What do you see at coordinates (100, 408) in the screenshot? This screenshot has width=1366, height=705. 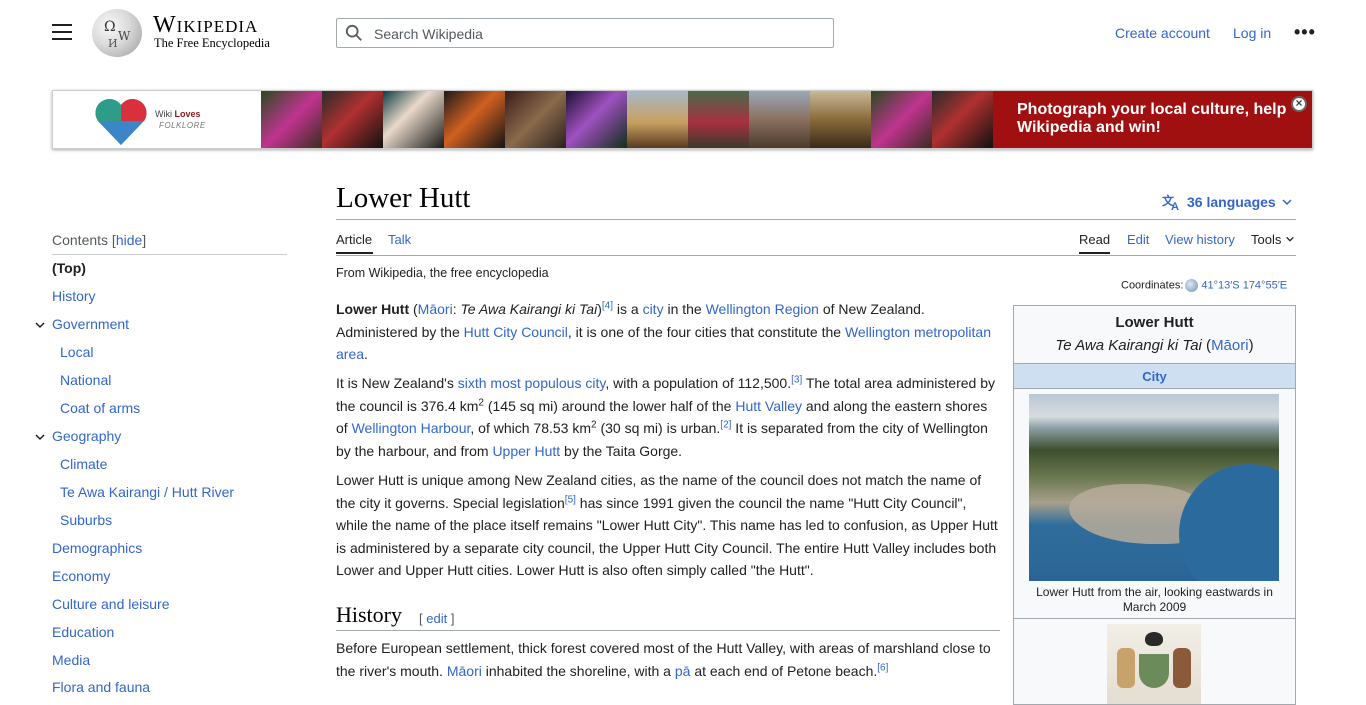 I see `toc-item-coat-of-arms: Coat of arms` at bounding box center [100, 408].